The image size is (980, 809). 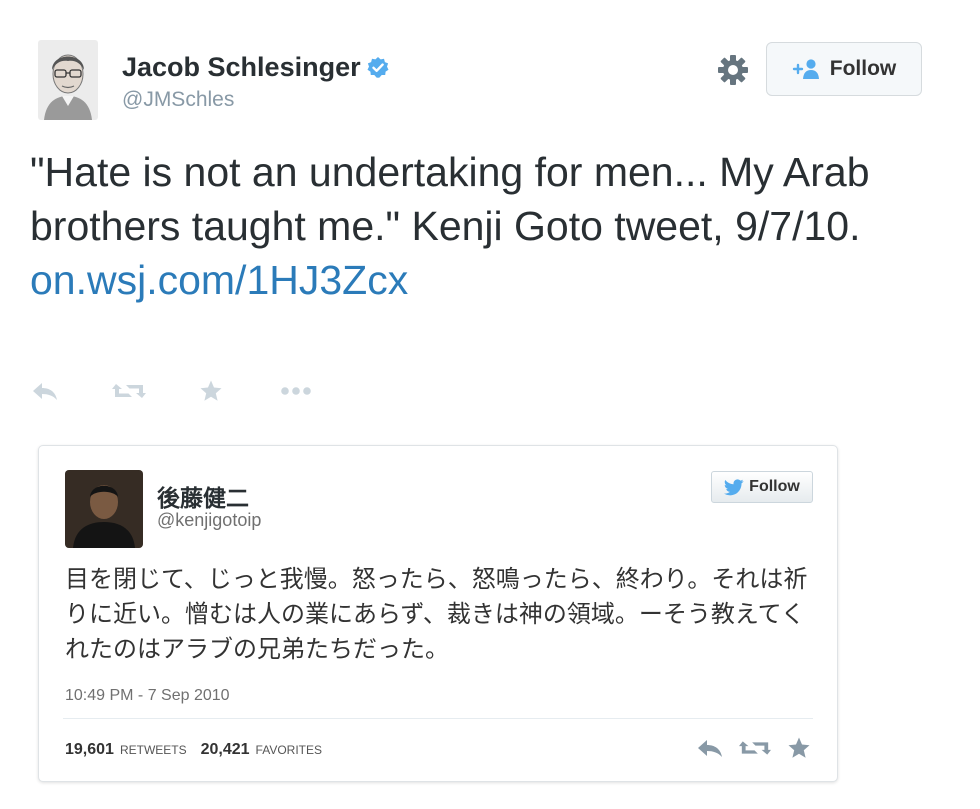 I want to click on tweet-link: on.wsj.com/1HJ3Zcx, so click(x=219, y=280).